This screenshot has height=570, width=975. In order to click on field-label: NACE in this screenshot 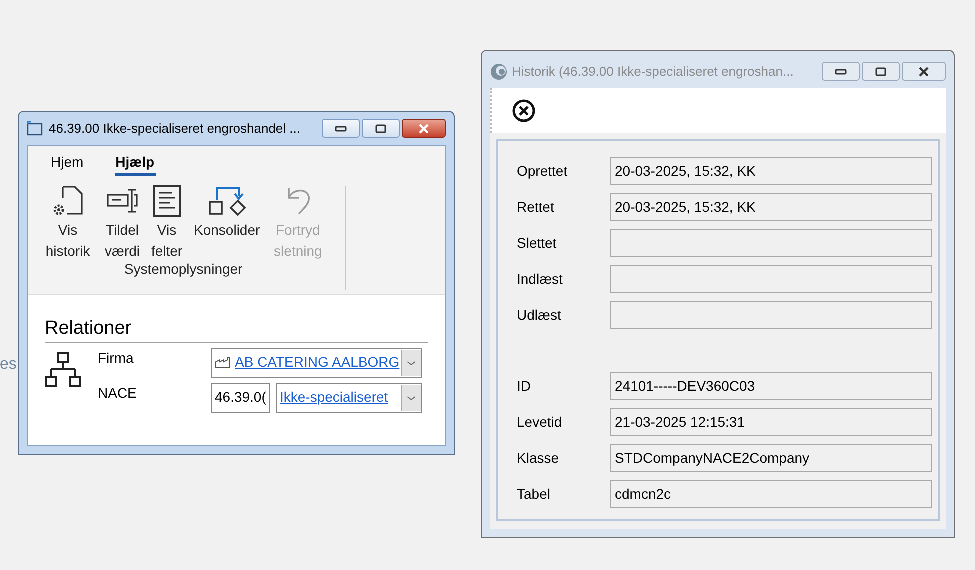, I will do `click(118, 393)`.